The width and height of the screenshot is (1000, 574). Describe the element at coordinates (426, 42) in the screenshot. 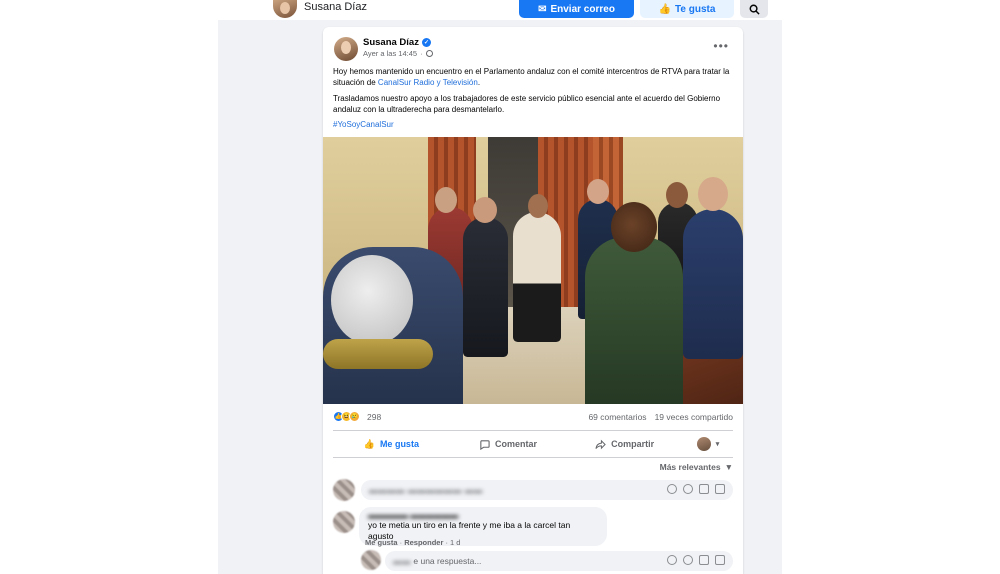

I see `verified-badge-icon: ✓` at that location.